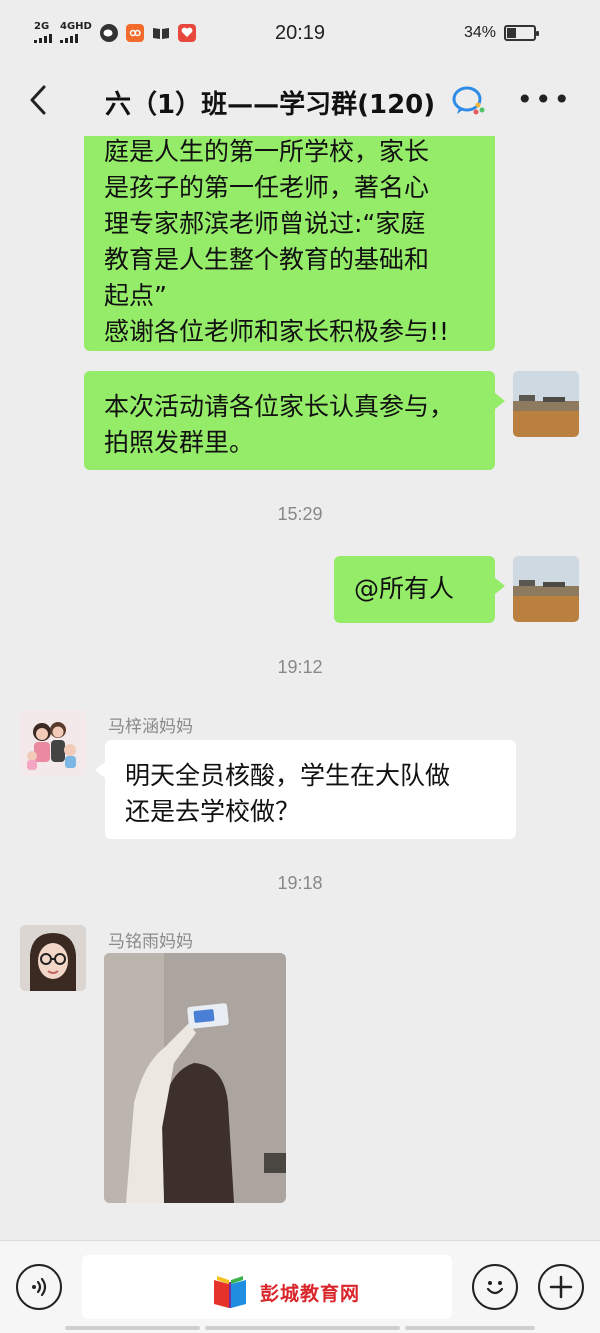 The image size is (600, 1333). Describe the element at coordinates (300, 33) in the screenshot. I see `status-bar: 2G 4GHD 20:19 34%` at that location.